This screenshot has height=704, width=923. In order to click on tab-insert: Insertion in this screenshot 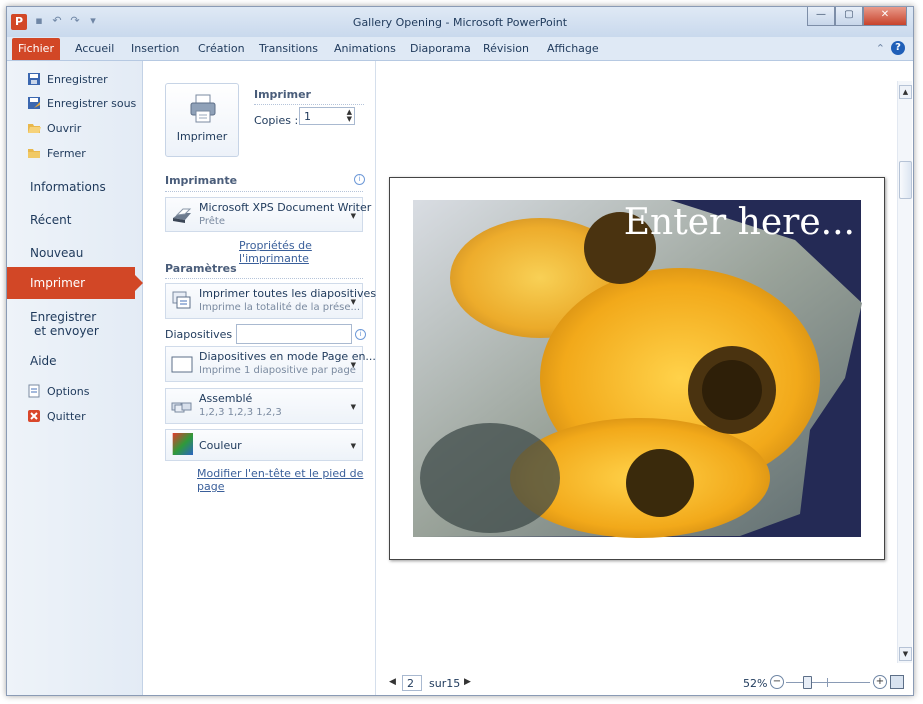, I will do `click(155, 48)`.